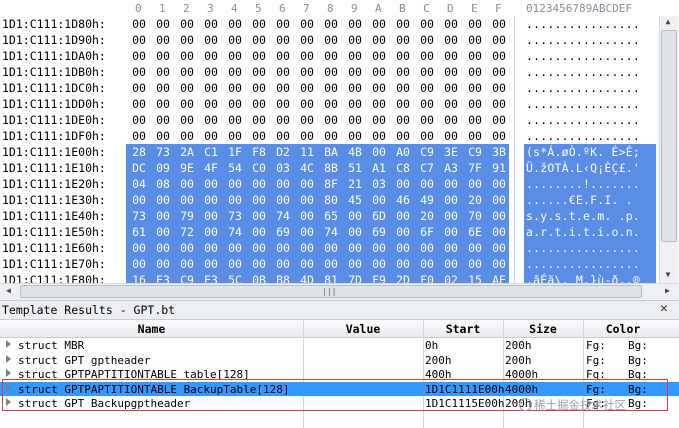 The height and width of the screenshot is (428, 679). Describe the element at coordinates (667, 290) in the screenshot. I see `scroll-right-icon: ▶` at that location.